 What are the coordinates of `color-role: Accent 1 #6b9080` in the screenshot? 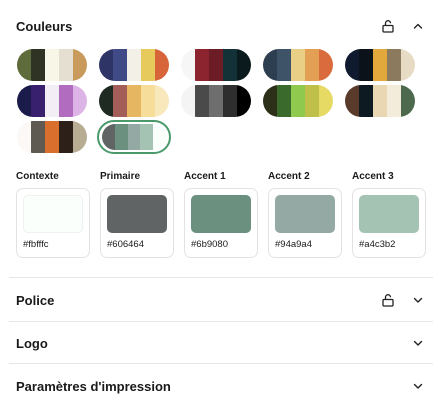 It's located at (221, 214).